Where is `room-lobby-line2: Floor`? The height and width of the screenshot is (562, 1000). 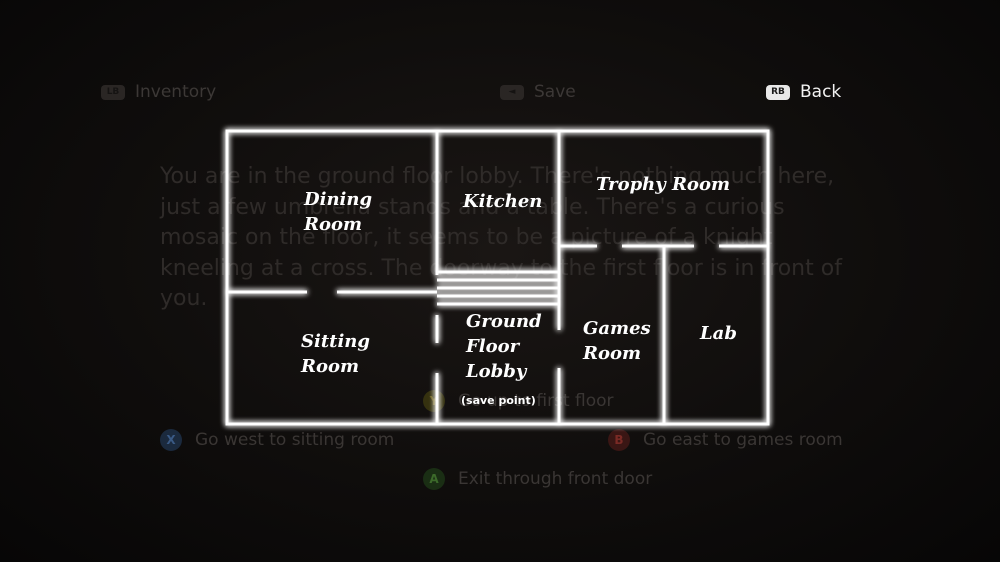 room-lobby-line2: Floor is located at coordinates (493, 346).